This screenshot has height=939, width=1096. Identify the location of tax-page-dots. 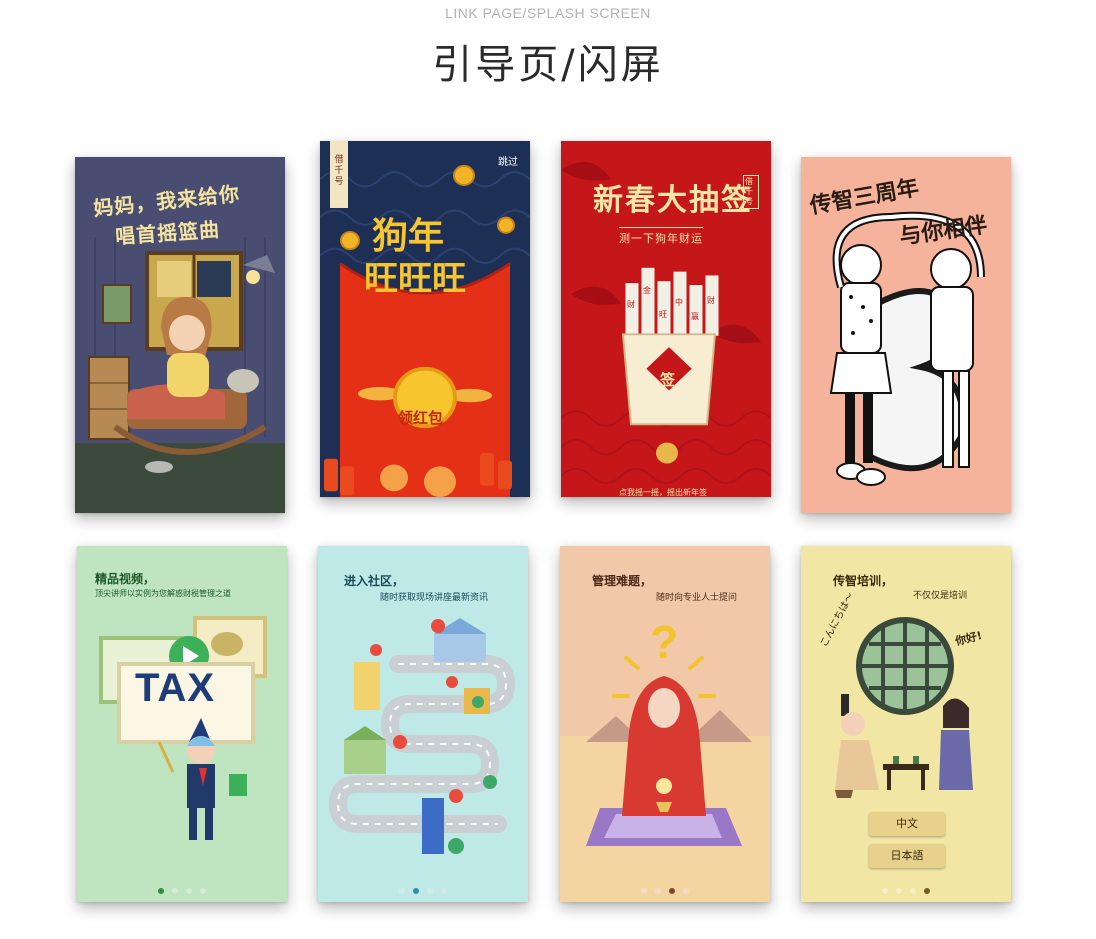
(182, 891).